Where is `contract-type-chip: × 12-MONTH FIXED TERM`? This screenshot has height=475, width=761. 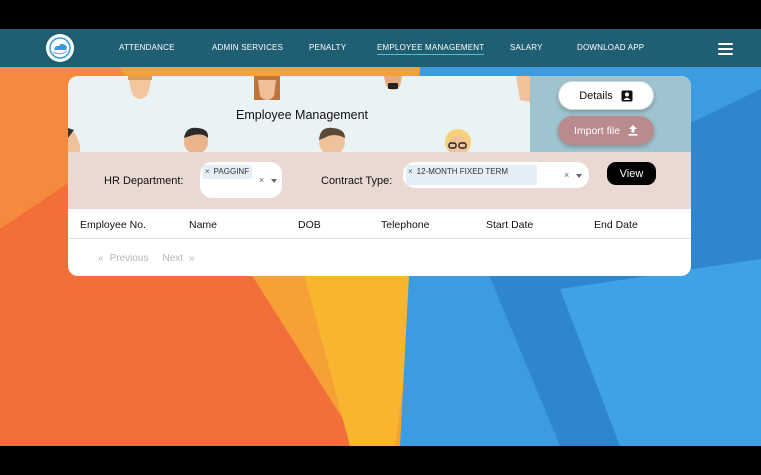 contract-type-chip: × 12-MONTH FIXED TERM is located at coordinates (471, 175).